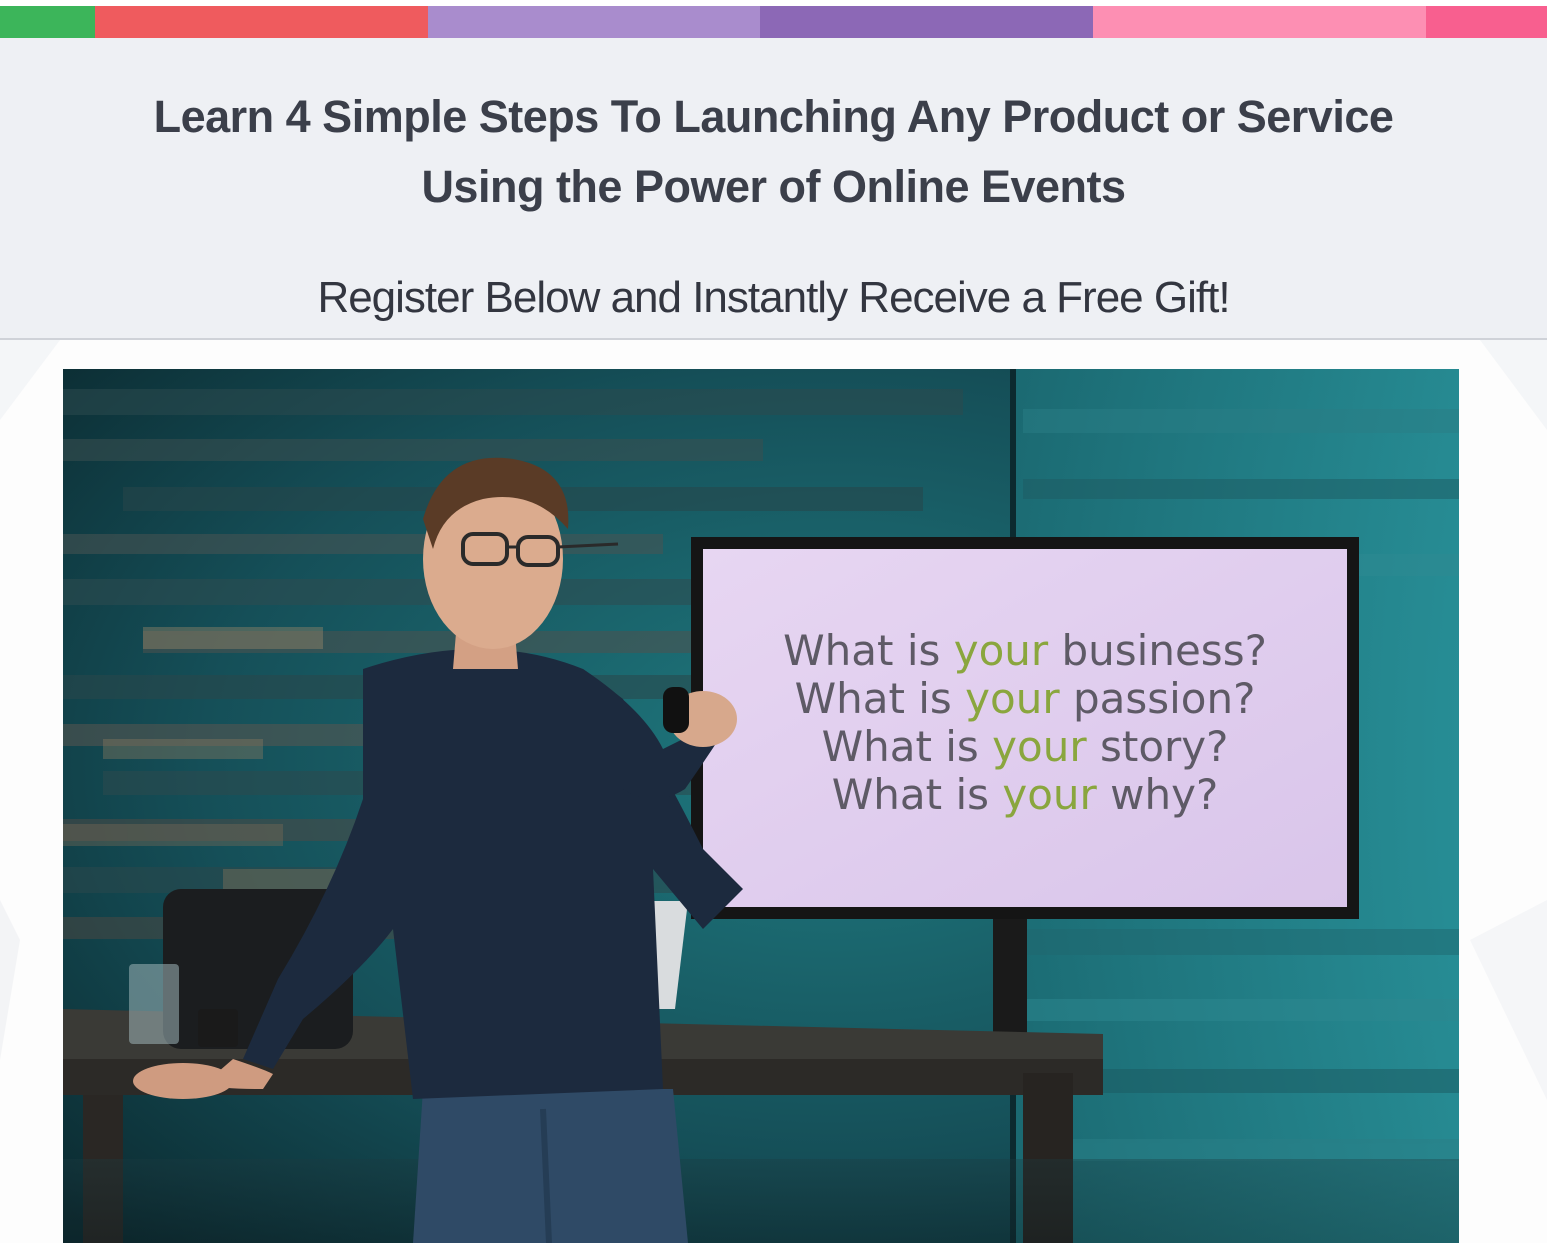  I want to click on screen-line-4-after: why?, so click(1157, 794).